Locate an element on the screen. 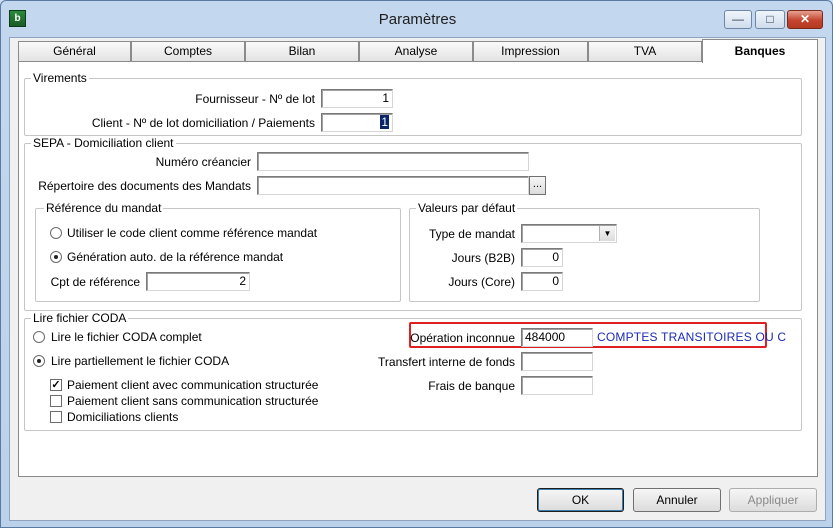  cpt-reference-input: 2 is located at coordinates (198, 281).